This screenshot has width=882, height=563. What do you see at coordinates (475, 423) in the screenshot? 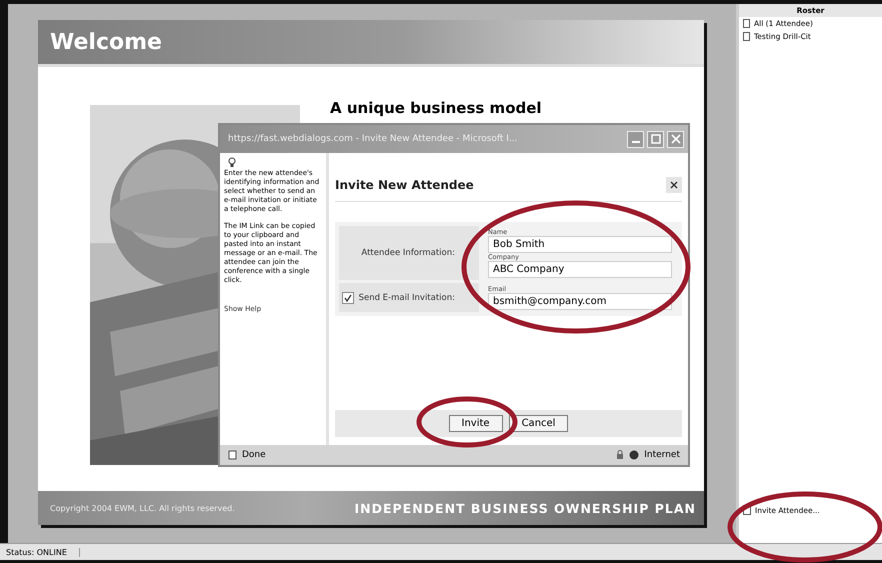
I see `invite-button: Invite` at bounding box center [475, 423].